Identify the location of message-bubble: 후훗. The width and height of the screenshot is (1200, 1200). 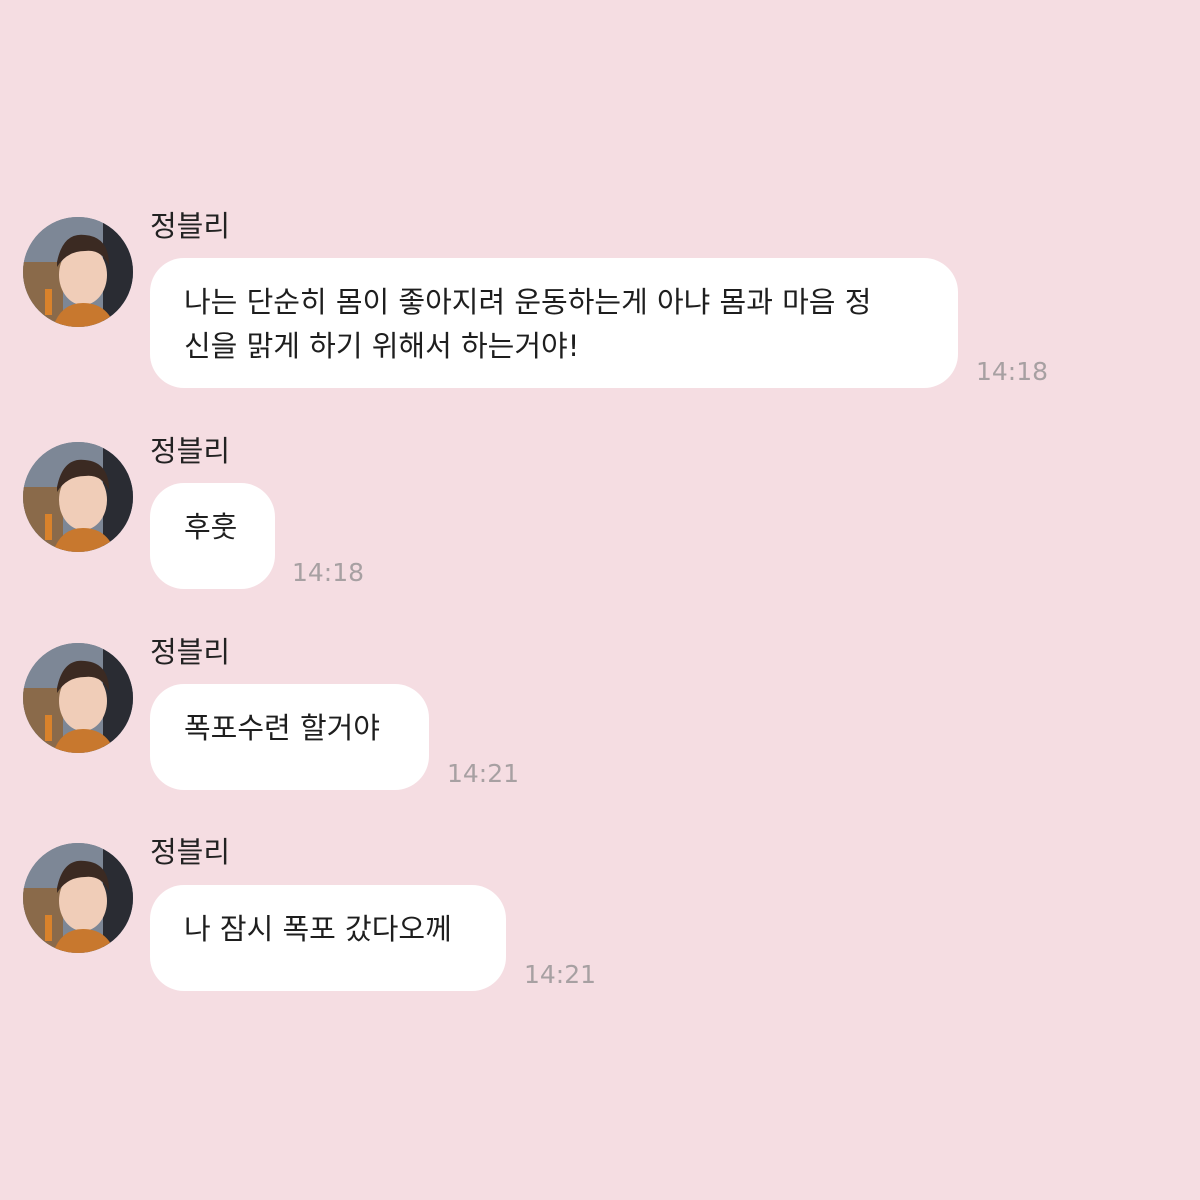
(212, 536).